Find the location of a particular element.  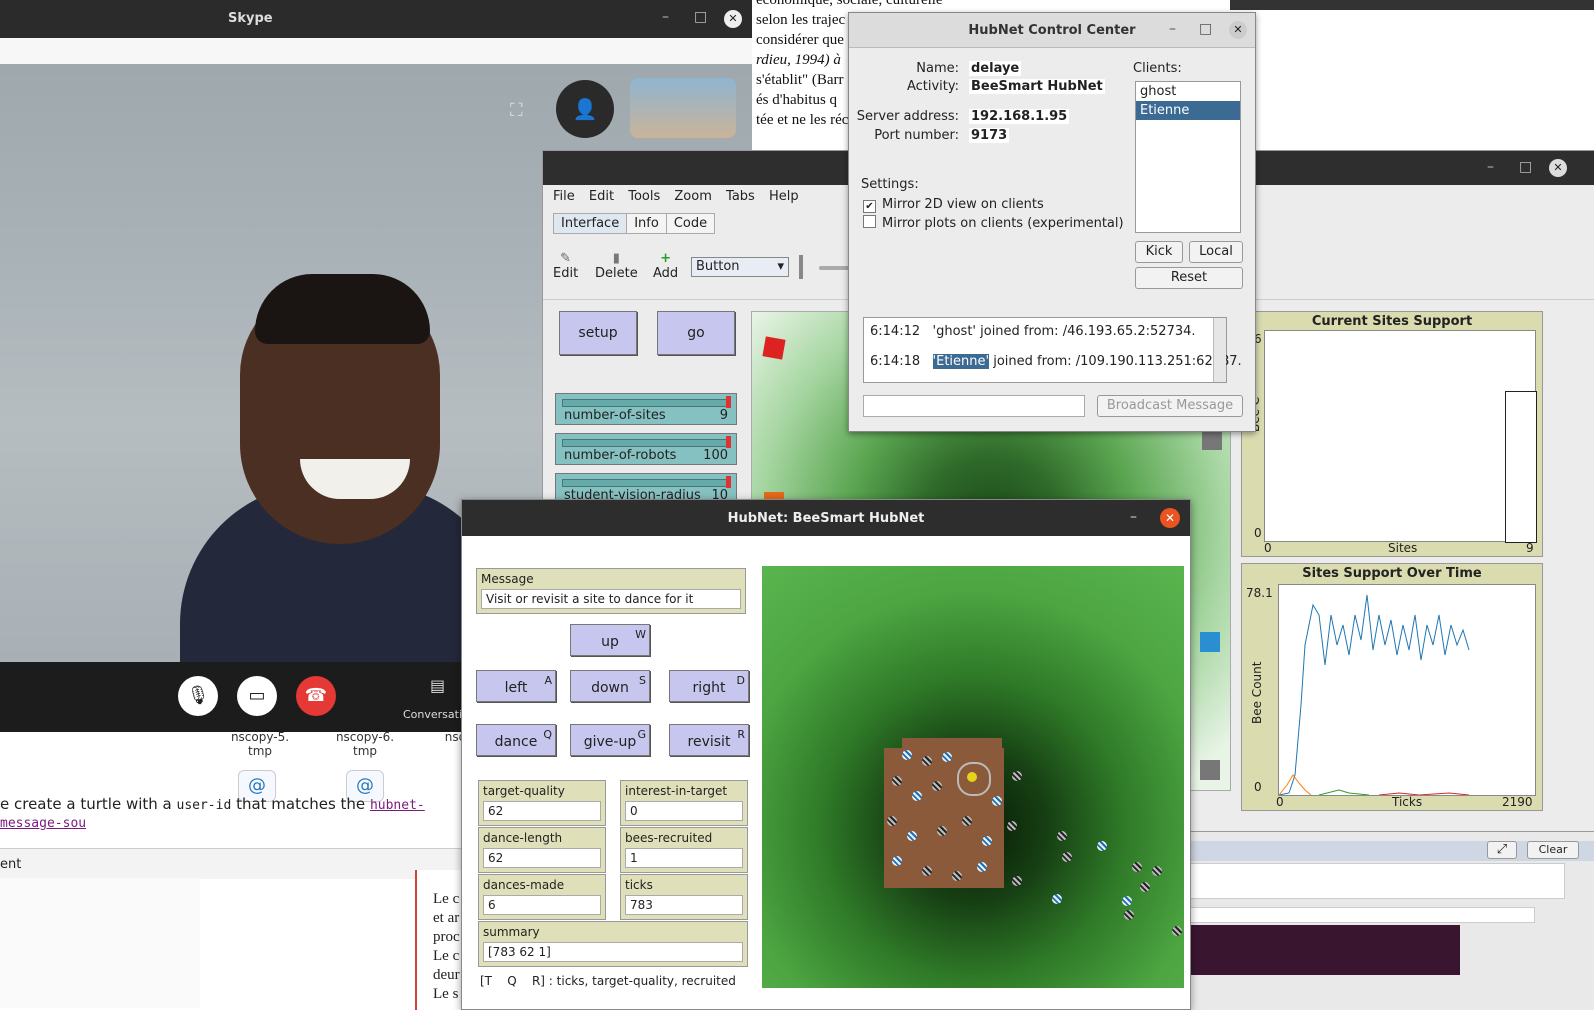

background-panel is located at coordinates (1320, 950).